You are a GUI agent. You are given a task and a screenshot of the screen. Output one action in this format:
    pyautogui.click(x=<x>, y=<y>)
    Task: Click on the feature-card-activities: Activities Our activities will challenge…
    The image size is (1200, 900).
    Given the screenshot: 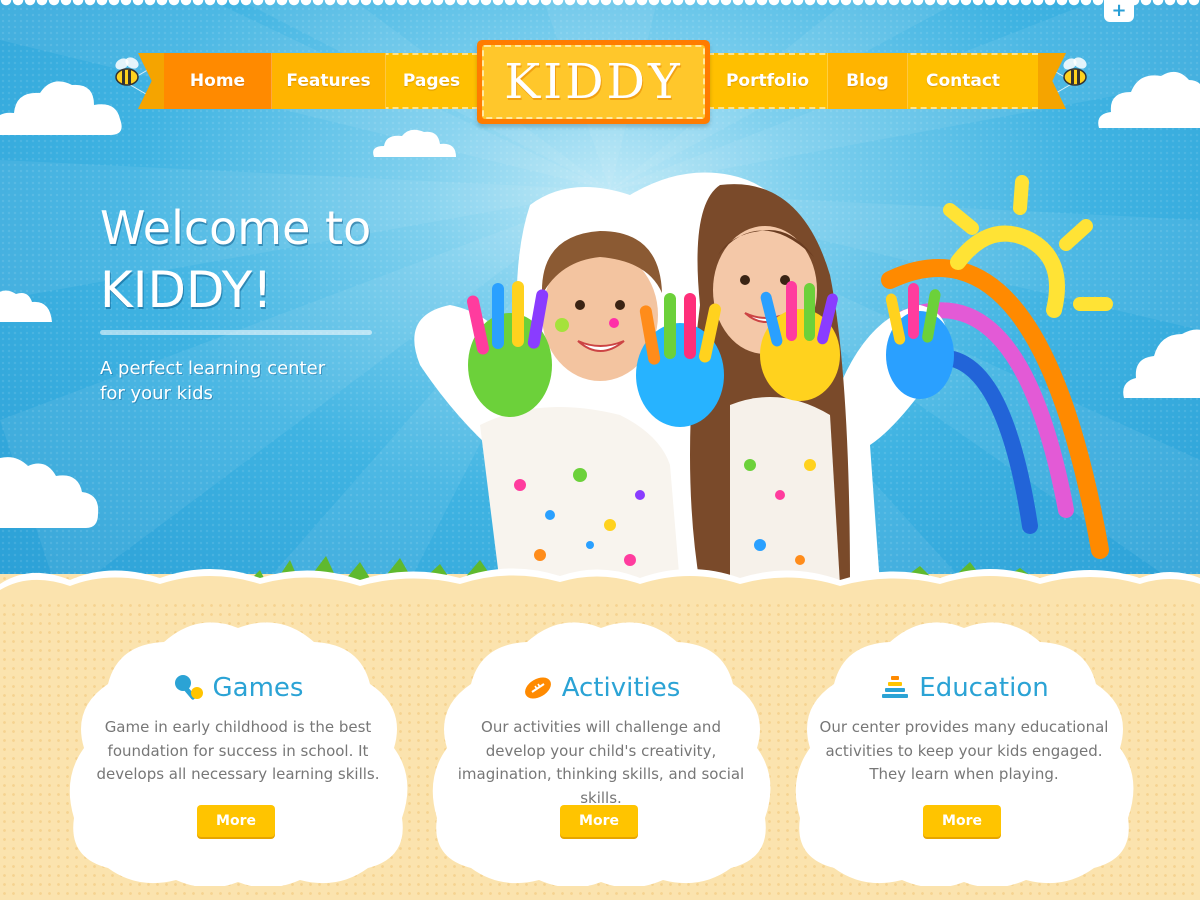 What is the action you would take?
    pyautogui.click(x=601, y=752)
    